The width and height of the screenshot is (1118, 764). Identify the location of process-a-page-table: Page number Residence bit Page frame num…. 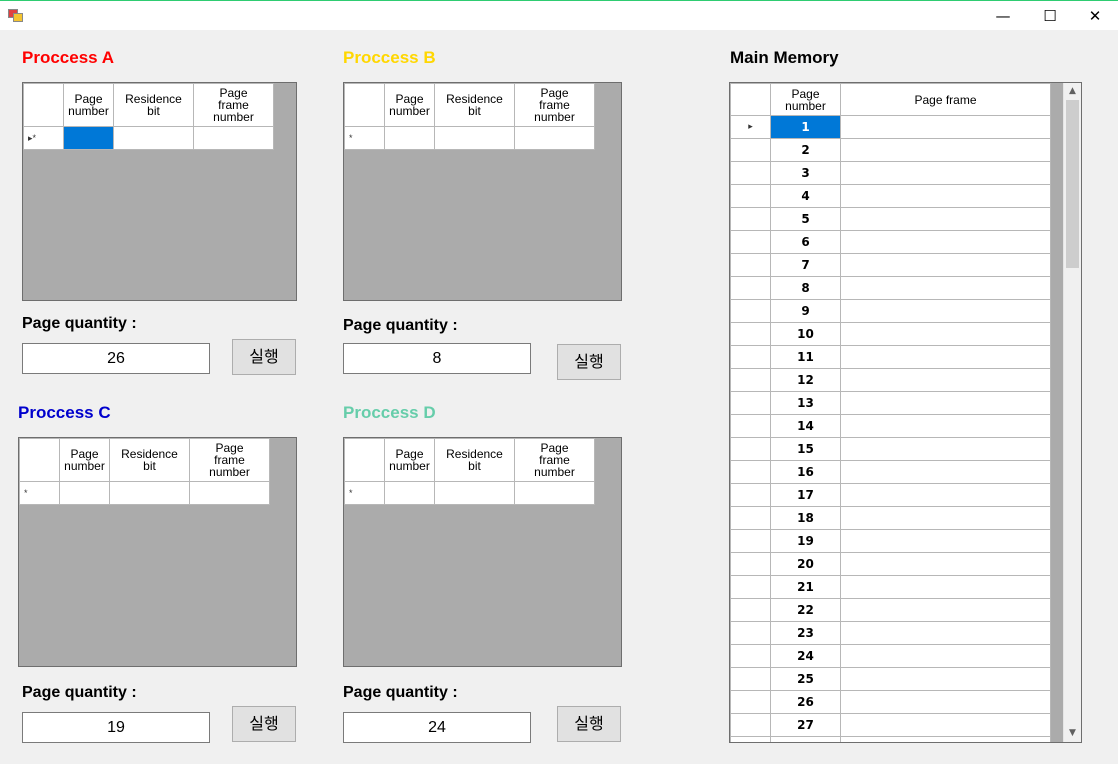
(159, 191).